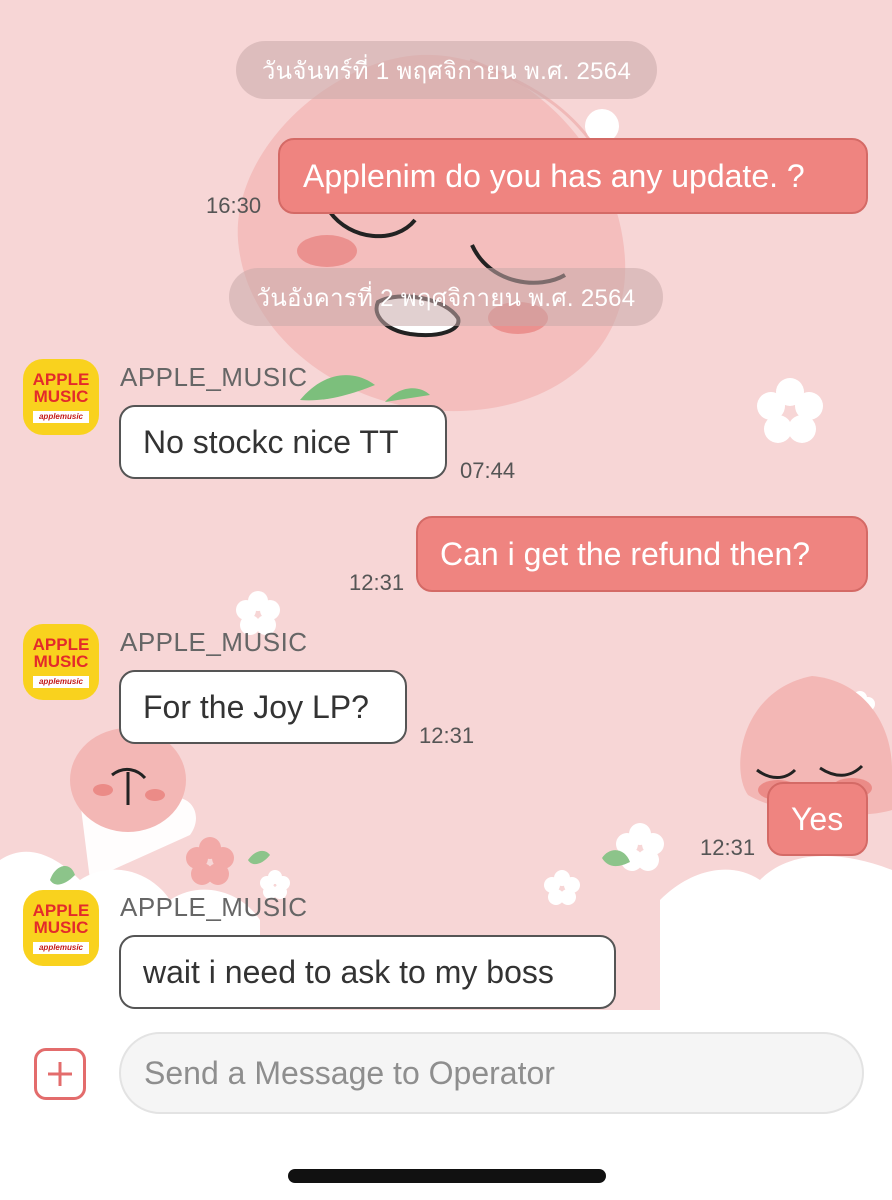 This screenshot has width=892, height=1200. I want to click on incoming-message-bubble: wait i need to ask to my boss, so click(367, 972).